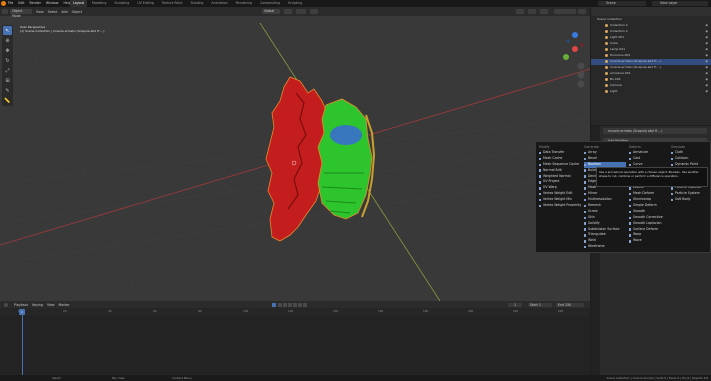 The image size is (711, 381). Describe the element at coordinates (285, 305) in the screenshot. I see `prev-key-icon` at that location.